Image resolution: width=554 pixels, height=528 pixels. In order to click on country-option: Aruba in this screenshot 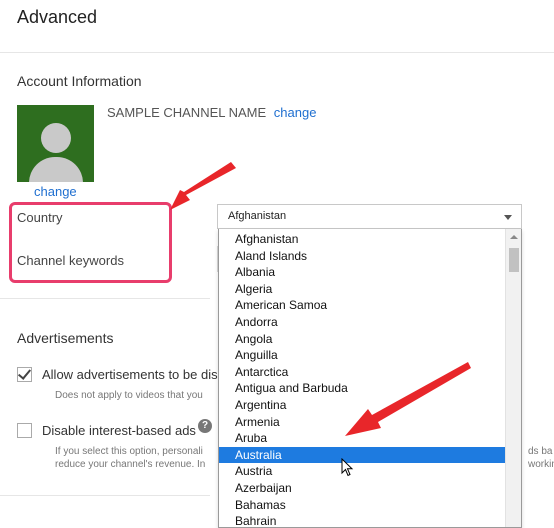, I will do `click(363, 438)`.